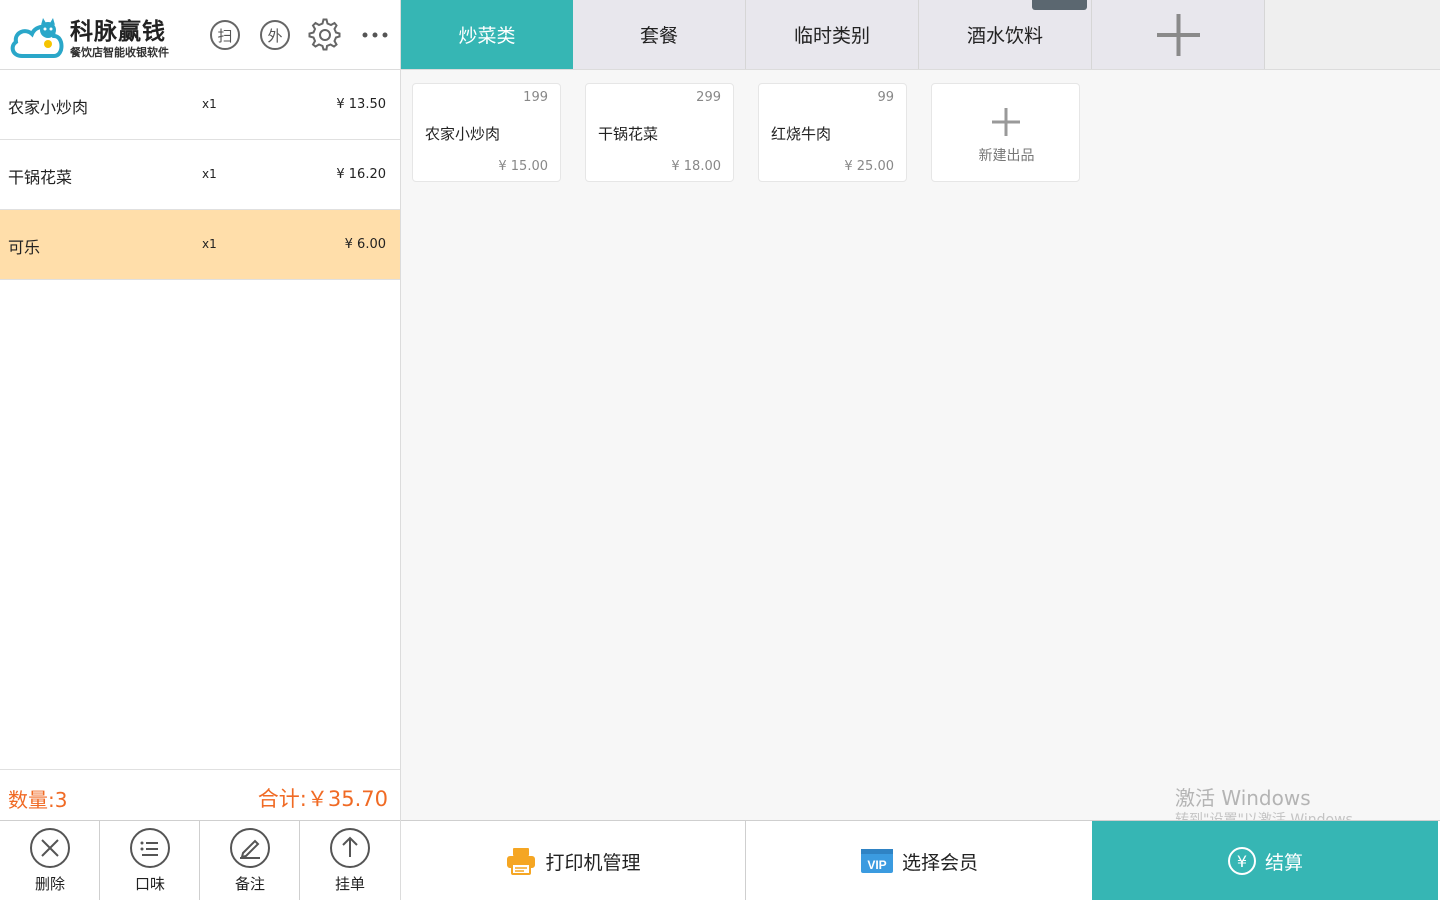  Describe the element at coordinates (37, 38) in the screenshot. I see `cloud-cat-logo-icon` at that location.